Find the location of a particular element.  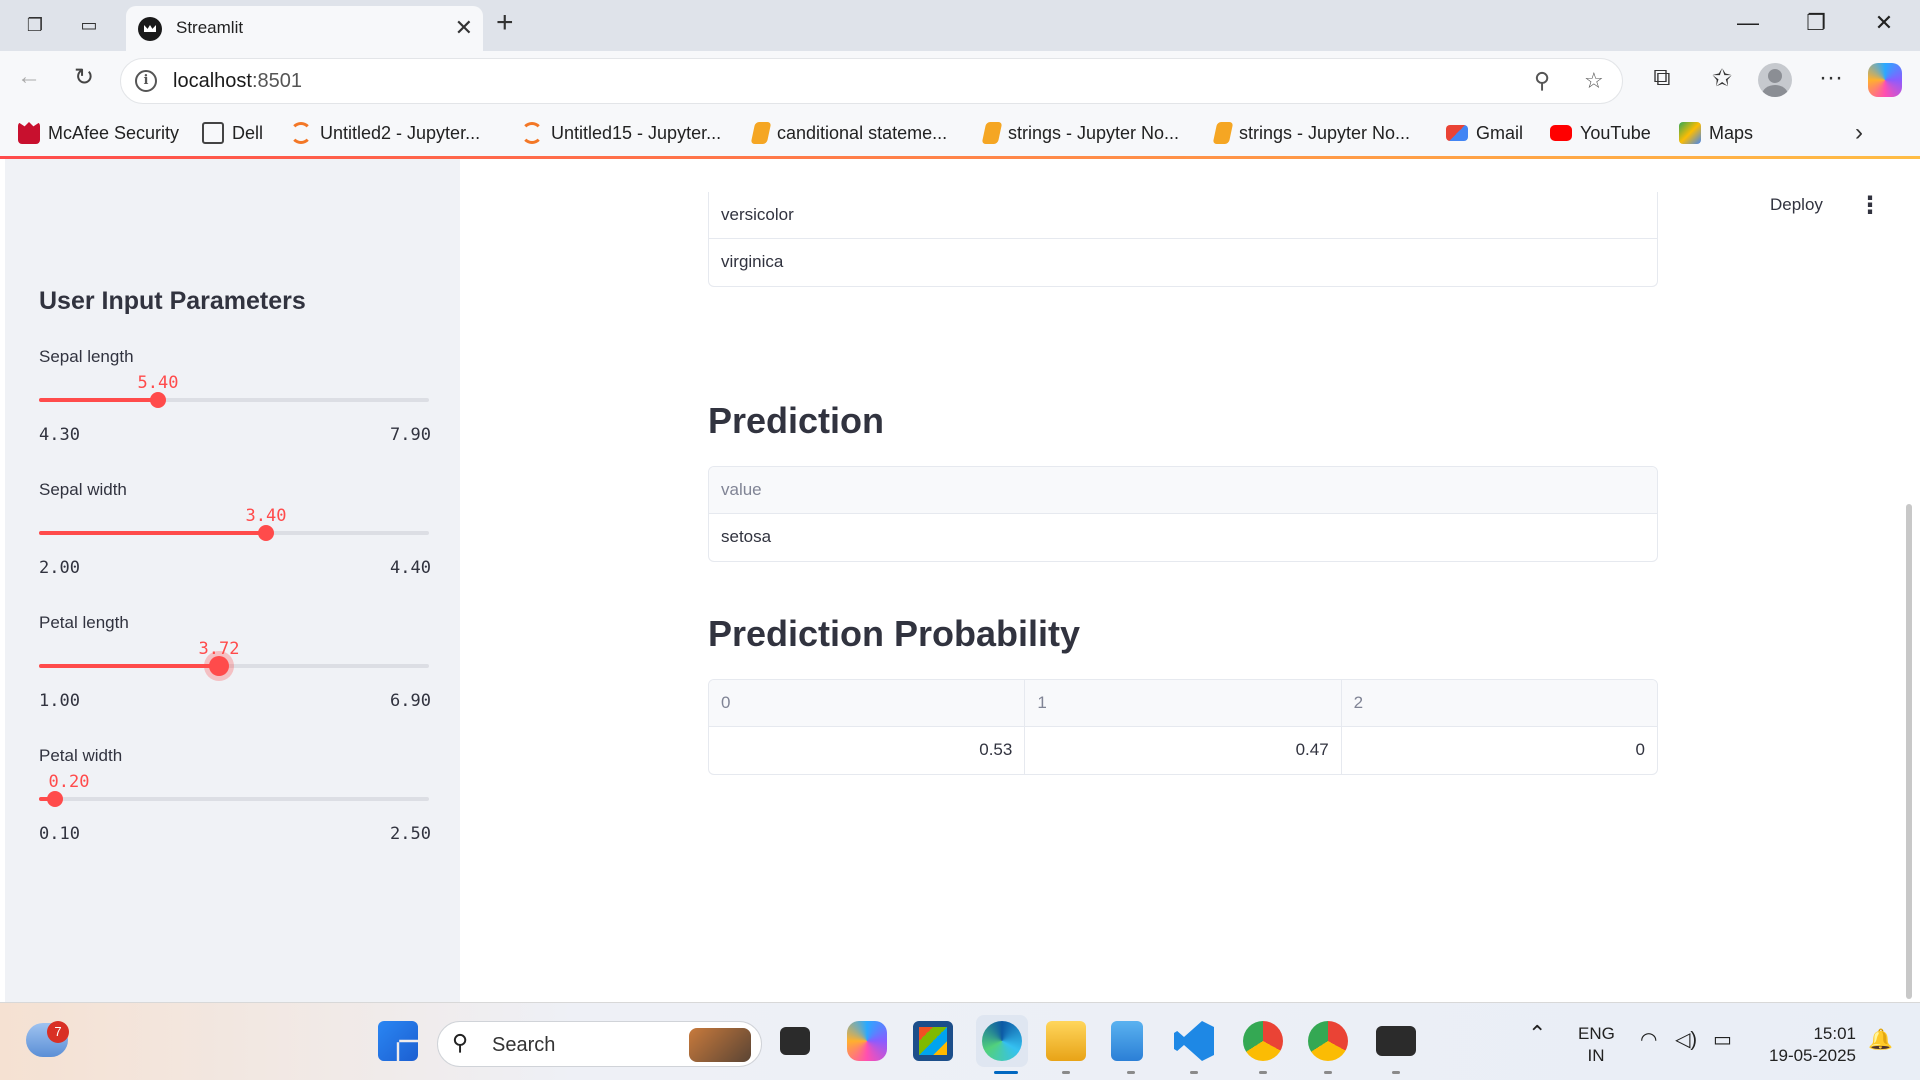

maps-icon is located at coordinates (1690, 133).